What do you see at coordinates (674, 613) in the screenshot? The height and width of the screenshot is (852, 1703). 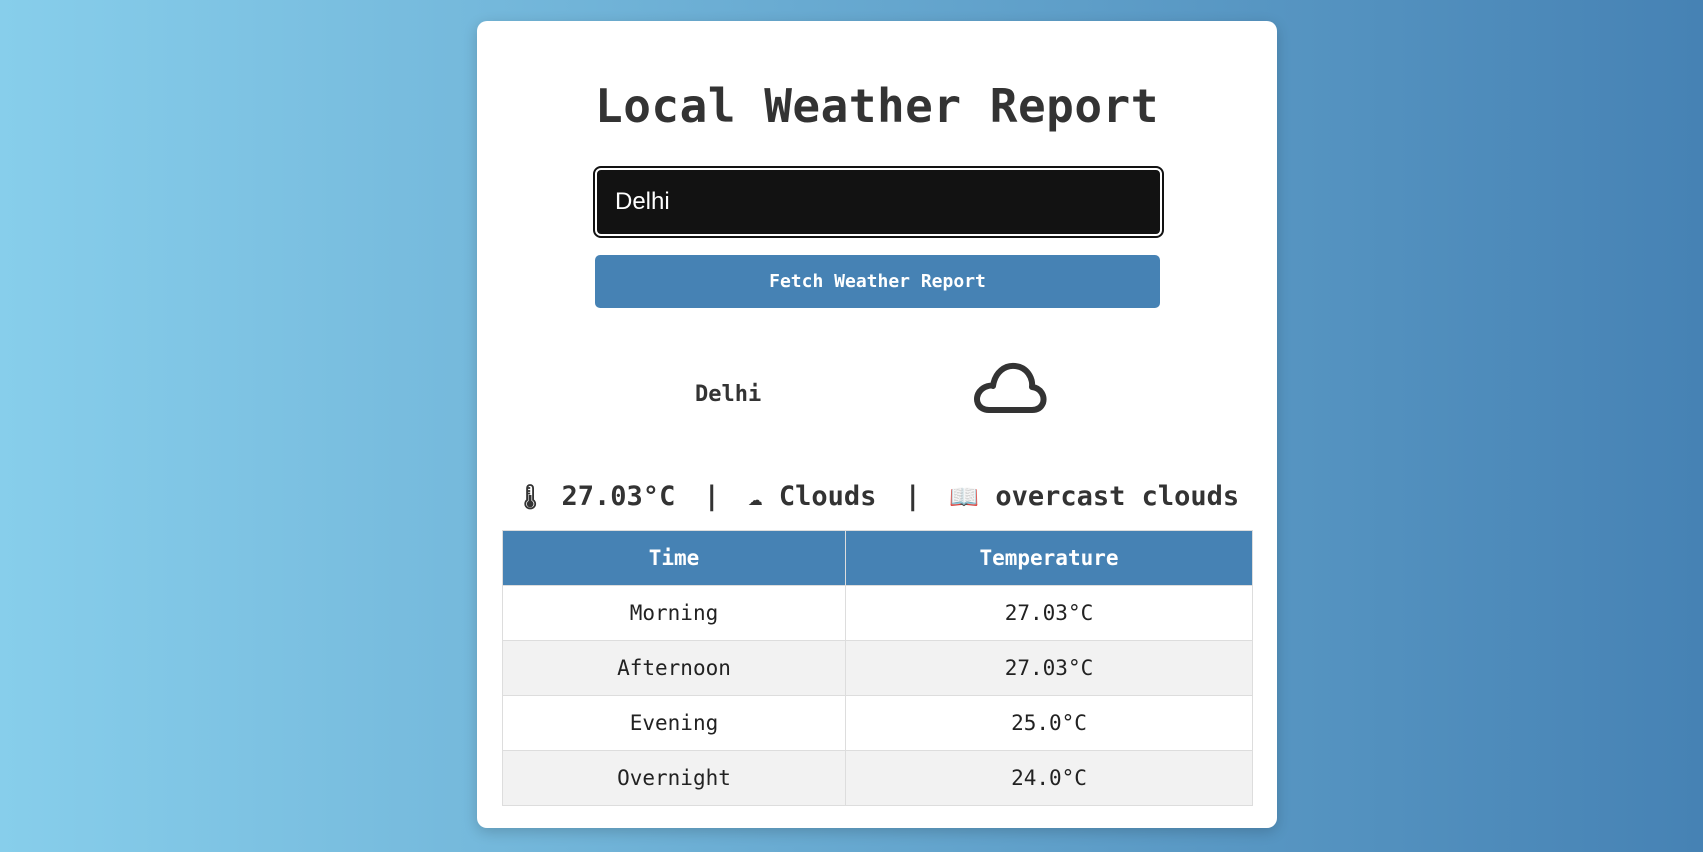 I see `time-cell: Morning` at bounding box center [674, 613].